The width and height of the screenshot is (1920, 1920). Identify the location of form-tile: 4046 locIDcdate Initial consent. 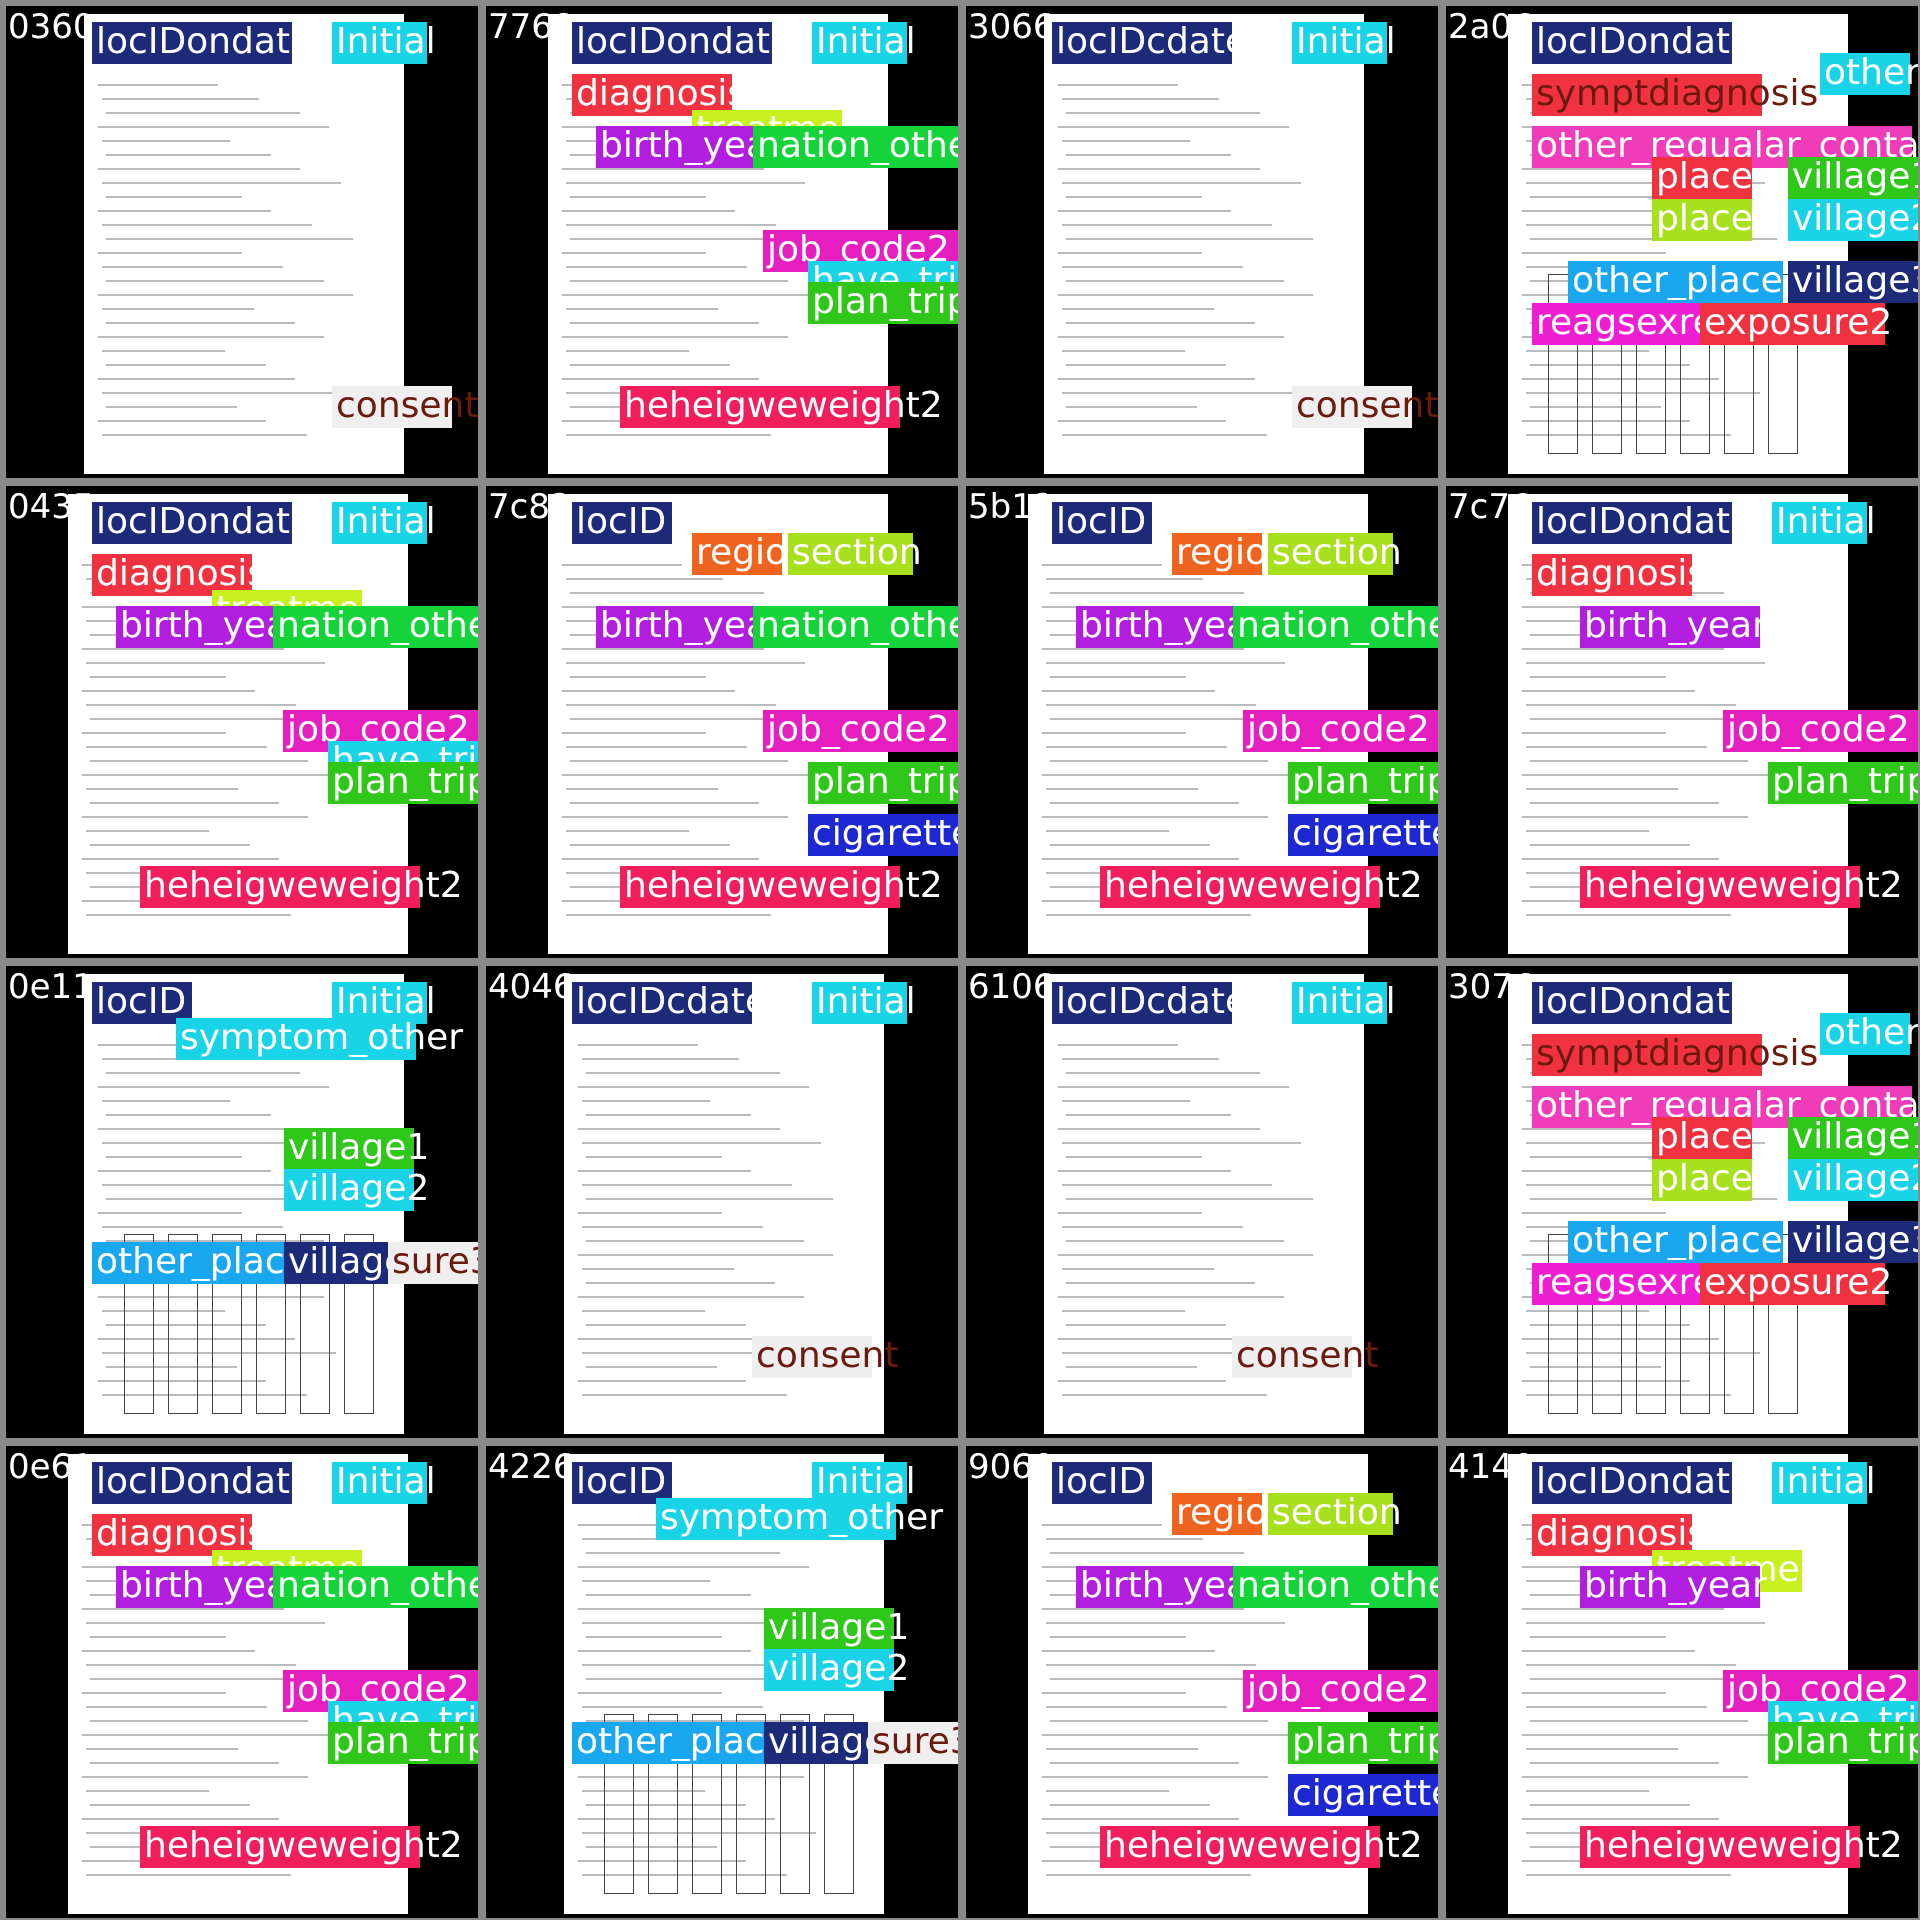
(722, 1202).